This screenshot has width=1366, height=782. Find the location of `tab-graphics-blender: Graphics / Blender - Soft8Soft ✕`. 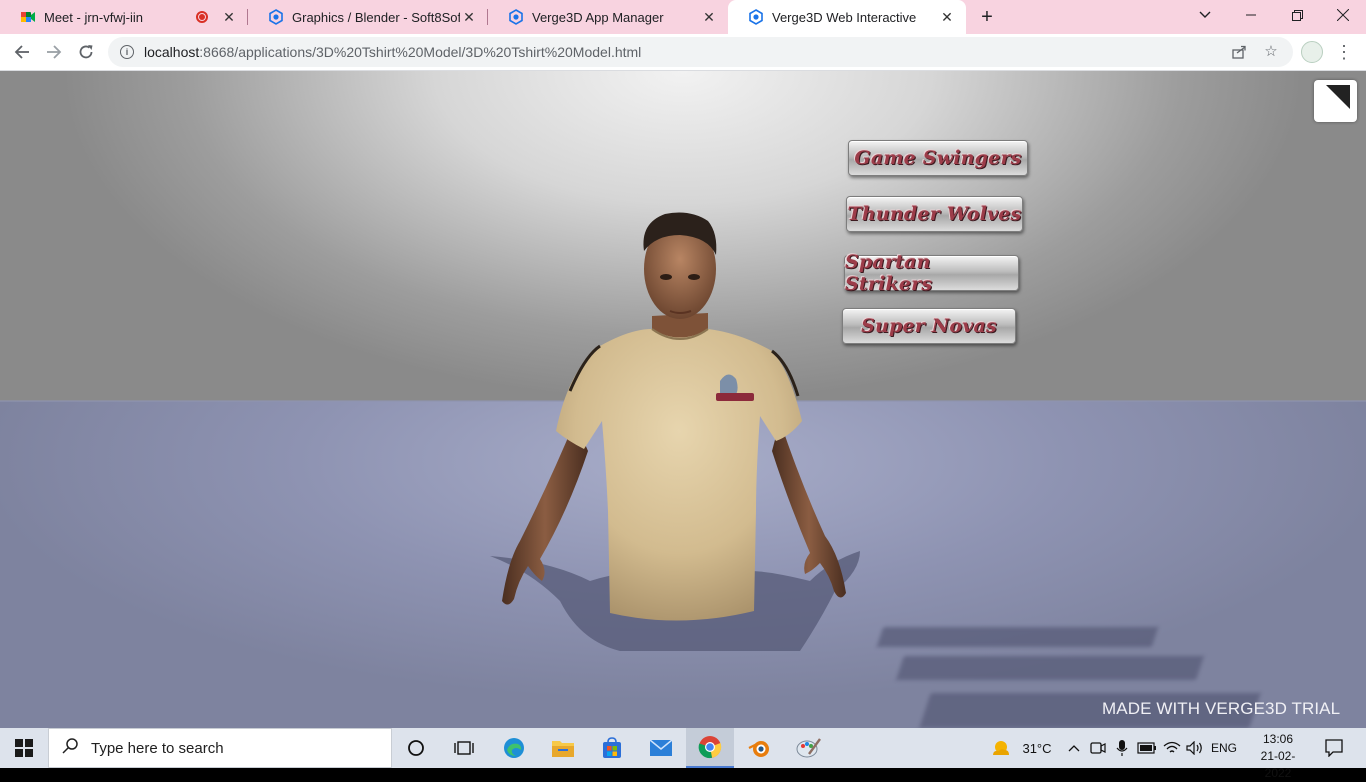

tab-graphics-blender: Graphics / Blender - Soft8Soft ✕ is located at coordinates (368, 17).